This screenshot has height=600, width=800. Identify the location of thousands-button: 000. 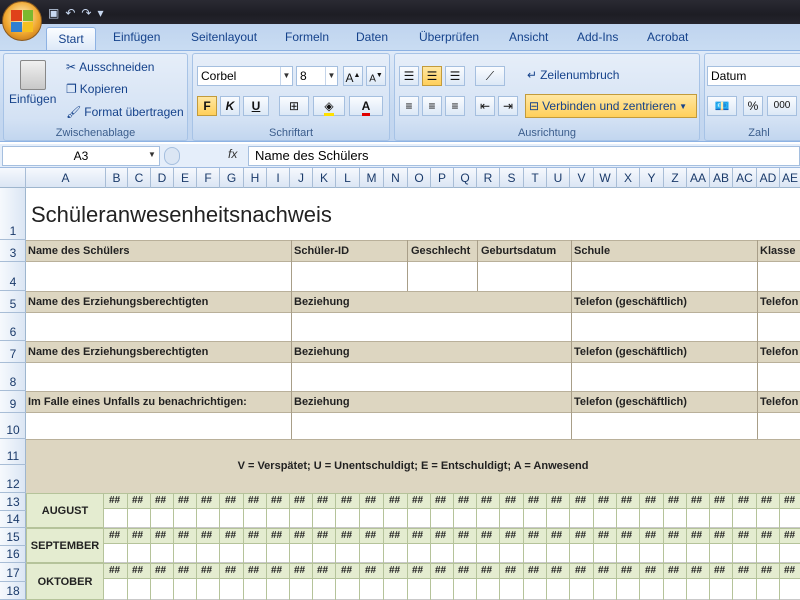
(782, 106).